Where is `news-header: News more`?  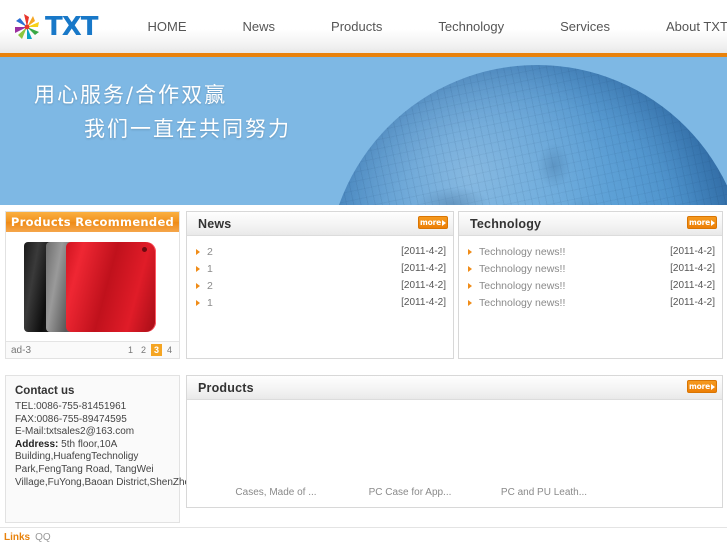
news-header: News more is located at coordinates (320, 224).